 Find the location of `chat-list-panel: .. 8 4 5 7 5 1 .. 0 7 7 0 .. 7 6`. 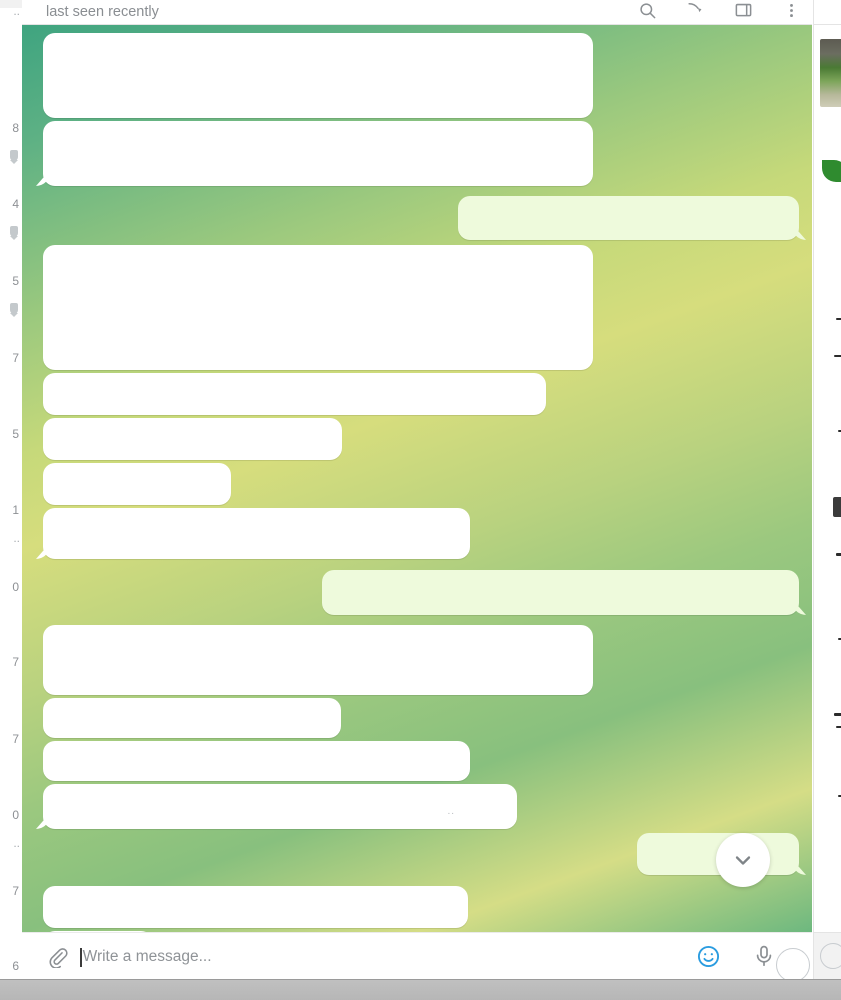

chat-list-panel: .. 8 4 5 7 5 1 .. 0 7 7 0 .. 7 6 is located at coordinates (11, 489).